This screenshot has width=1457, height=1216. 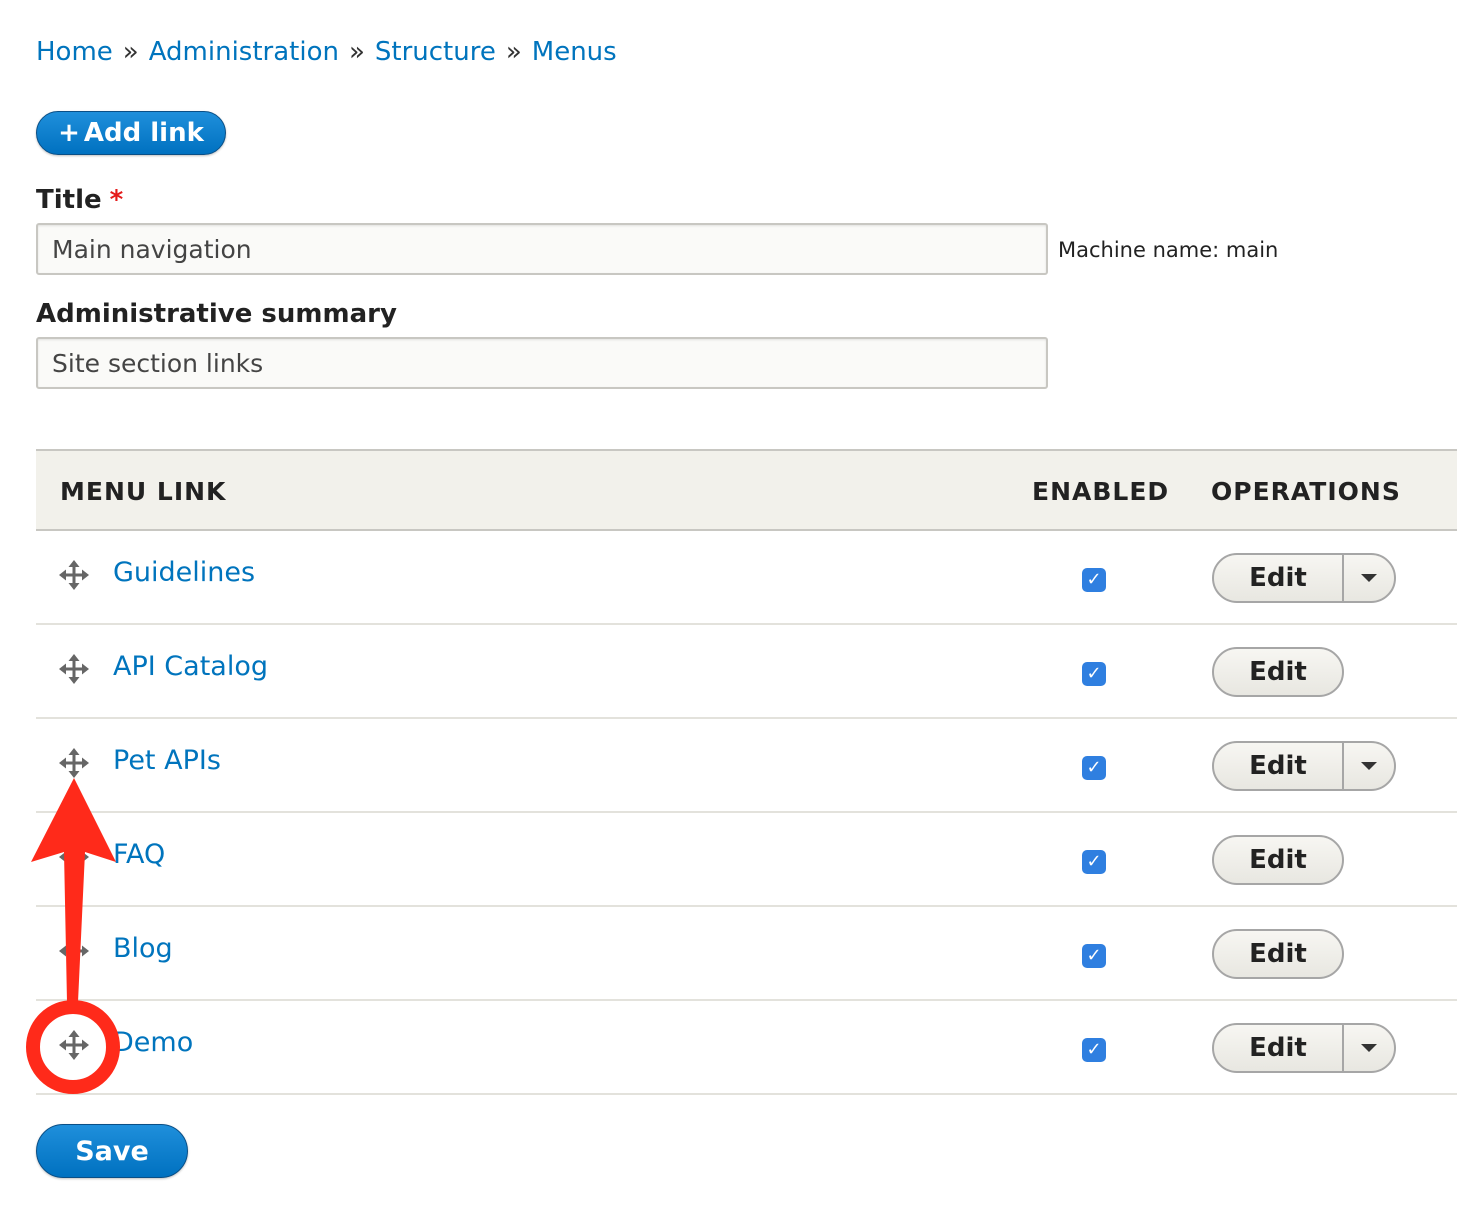 I want to click on menu-link: Pet APIs, so click(x=167, y=760).